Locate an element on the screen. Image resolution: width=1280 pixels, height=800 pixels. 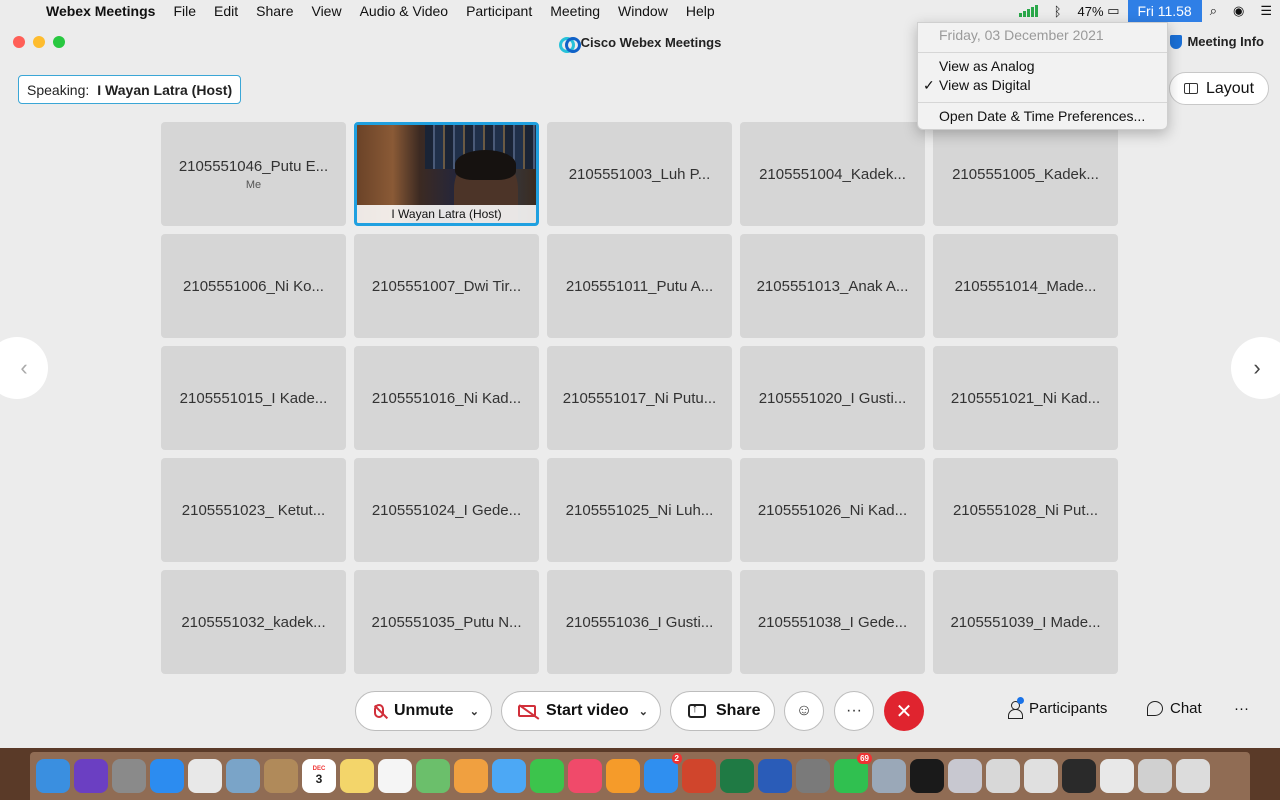
excel-icon is located at coordinates (737, 776).